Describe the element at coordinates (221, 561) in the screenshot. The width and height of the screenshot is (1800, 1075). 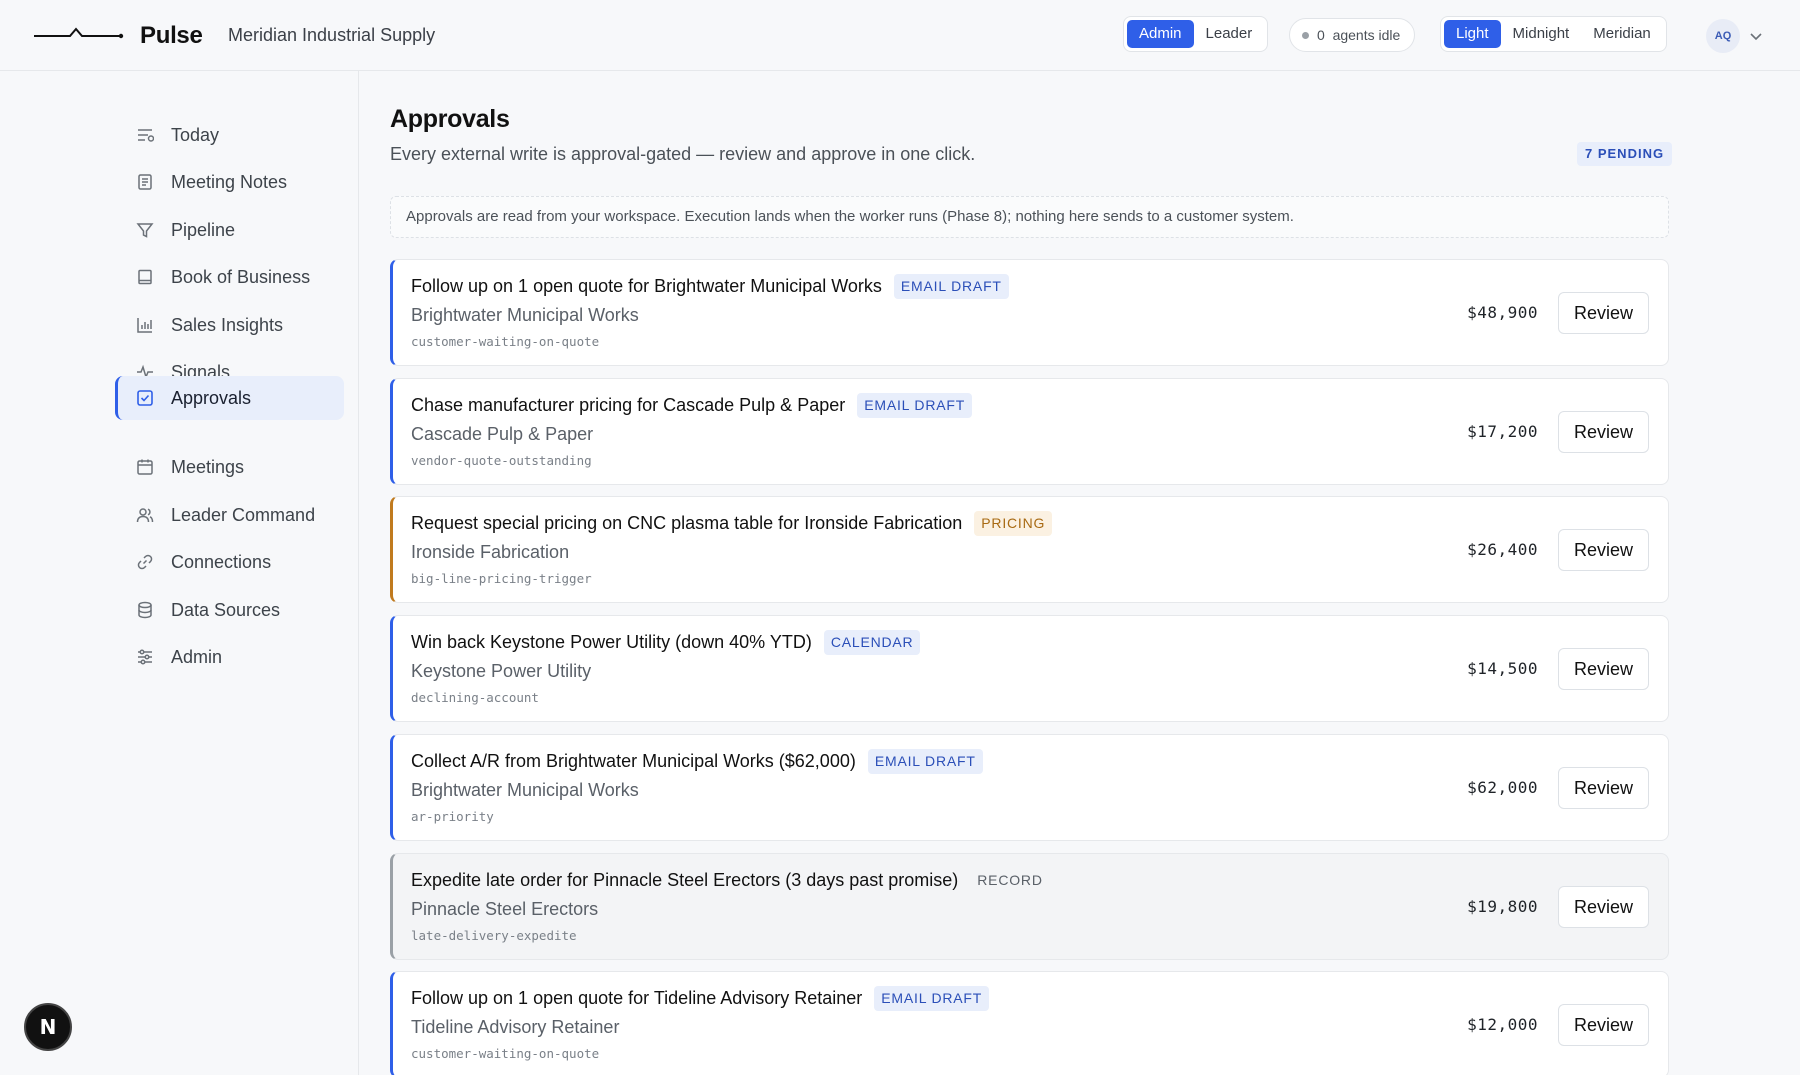
I see `sidebar-item-label: Connections` at that location.